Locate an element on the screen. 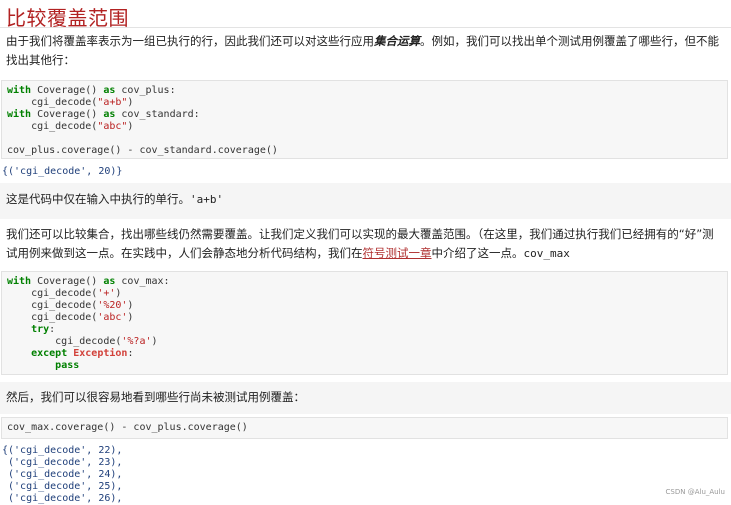 This screenshot has width=731, height=505. output-line: ('cgi_decode', 24), is located at coordinates (62, 474).